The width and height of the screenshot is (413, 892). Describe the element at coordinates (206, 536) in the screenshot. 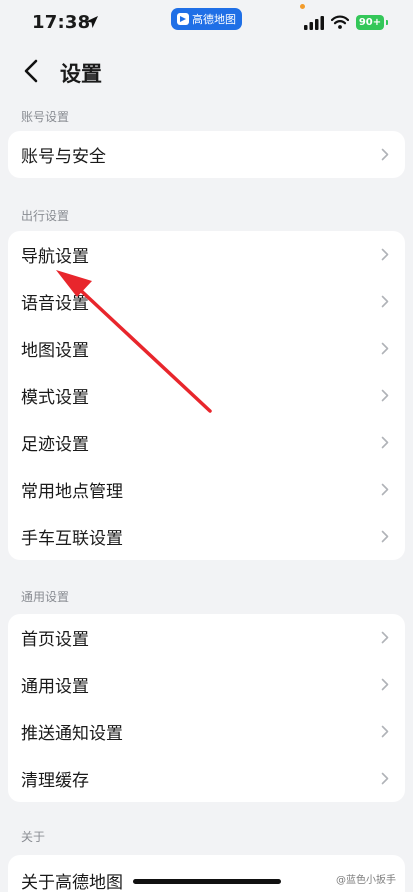

I see `settings-item-phone-car-link: 手车互联设置` at that location.